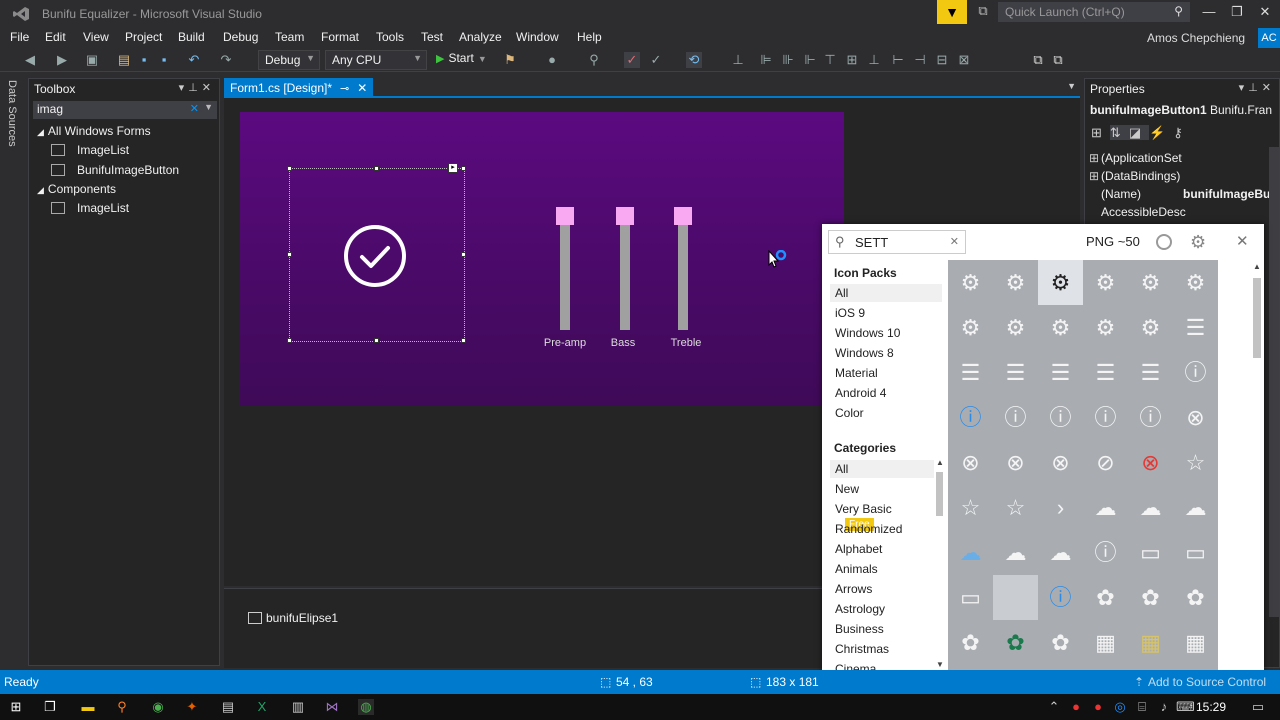  Describe the element at coordinates (882, 529) in the screenshot. I see `category-item: Randomized` at that location.